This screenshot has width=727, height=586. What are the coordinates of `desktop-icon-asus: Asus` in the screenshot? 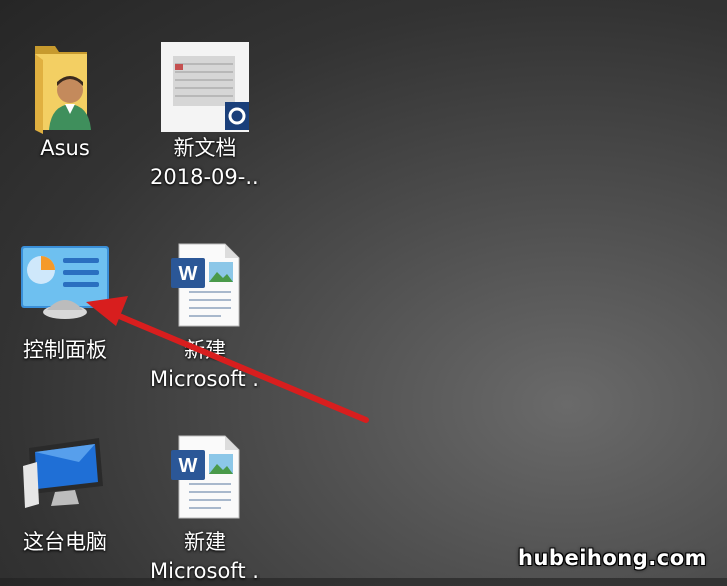 It's located at (65, 100).